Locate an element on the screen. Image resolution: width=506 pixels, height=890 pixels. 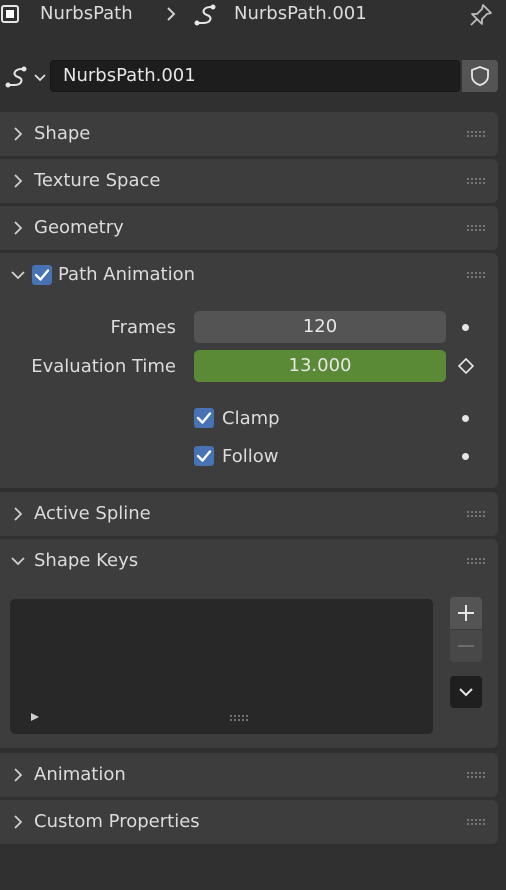
panel-animation-title: Animation is located at coordinates (80, 774).